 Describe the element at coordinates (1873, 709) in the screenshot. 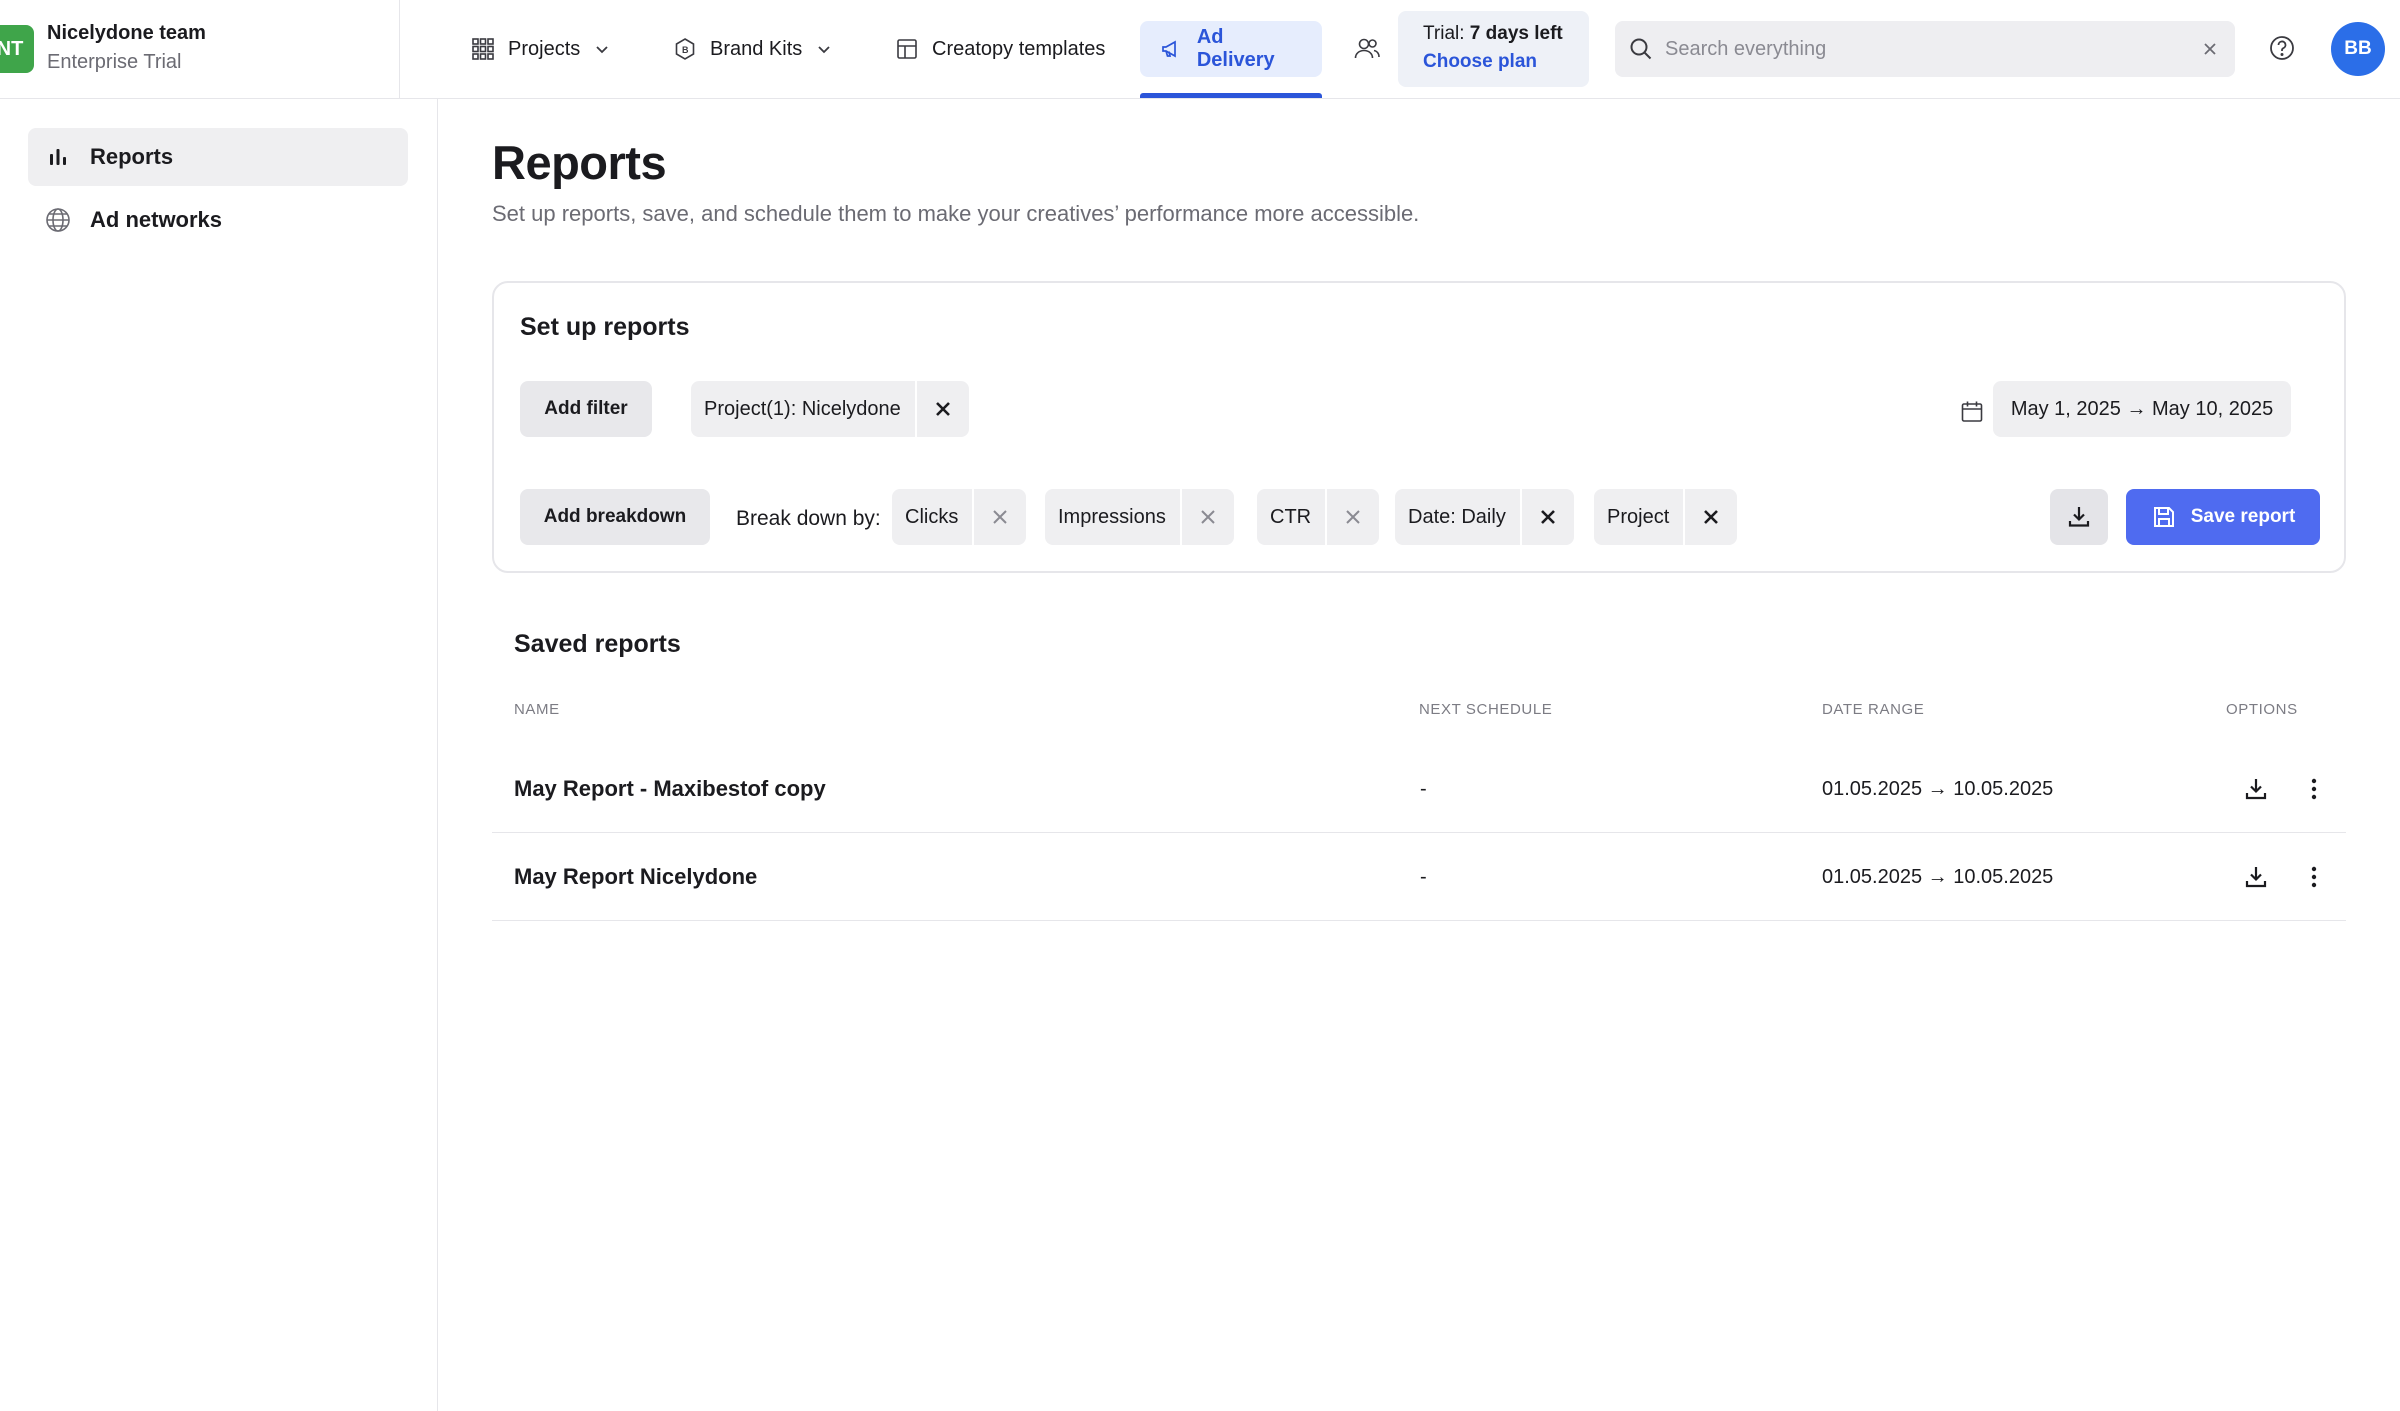

I see `column-header-date-range: DATE RANGE` at that location.